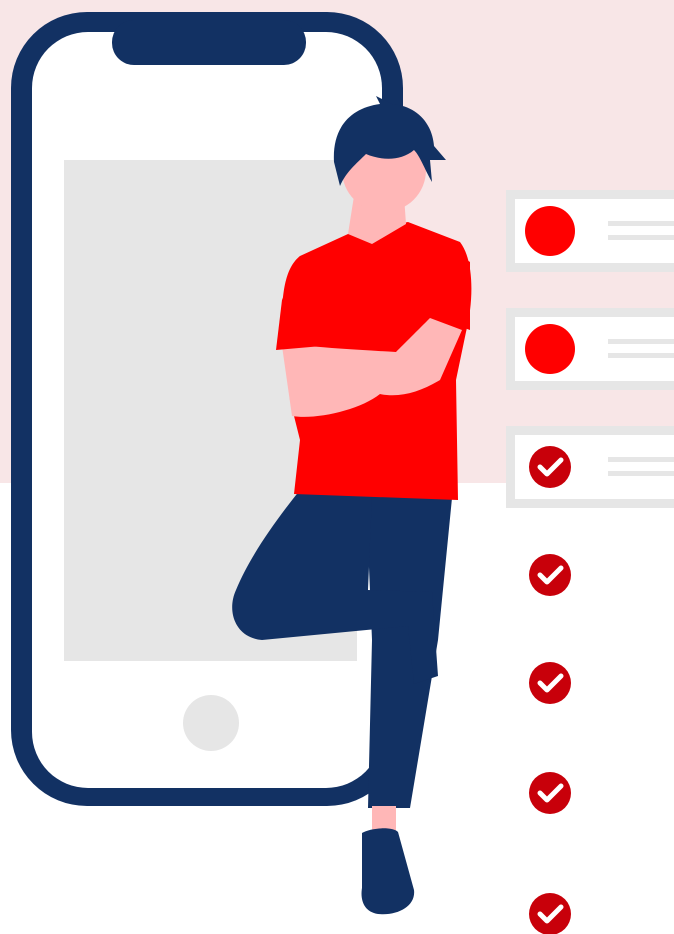 The height and width of the screenshot is (934, 674). Describe the element at coordinates (409, 651) in the screenshot. I see `person-back-leg` at that location.